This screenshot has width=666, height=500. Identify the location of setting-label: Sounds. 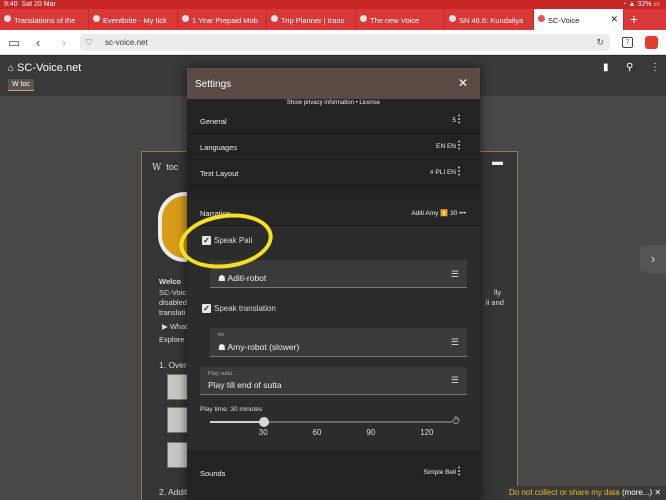
(213, 473).